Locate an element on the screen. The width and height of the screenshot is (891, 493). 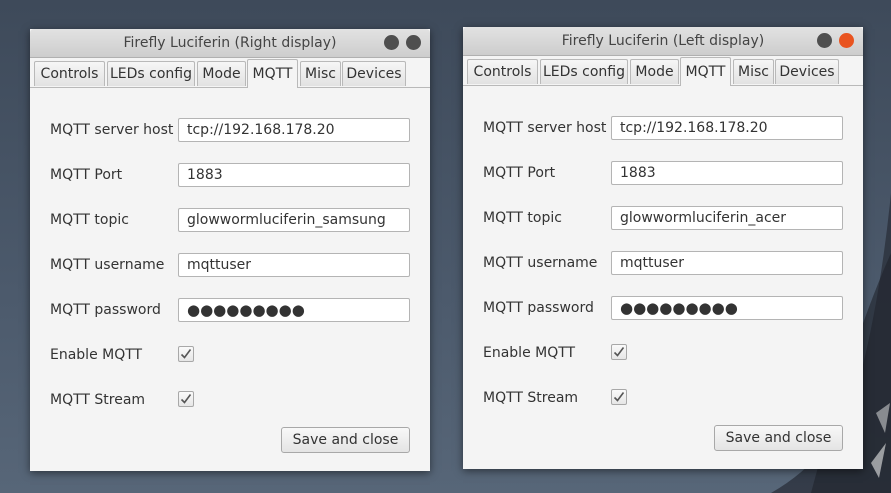
window-title: Firefly Luciferin (Right display) is located at coordinates (230, 43).